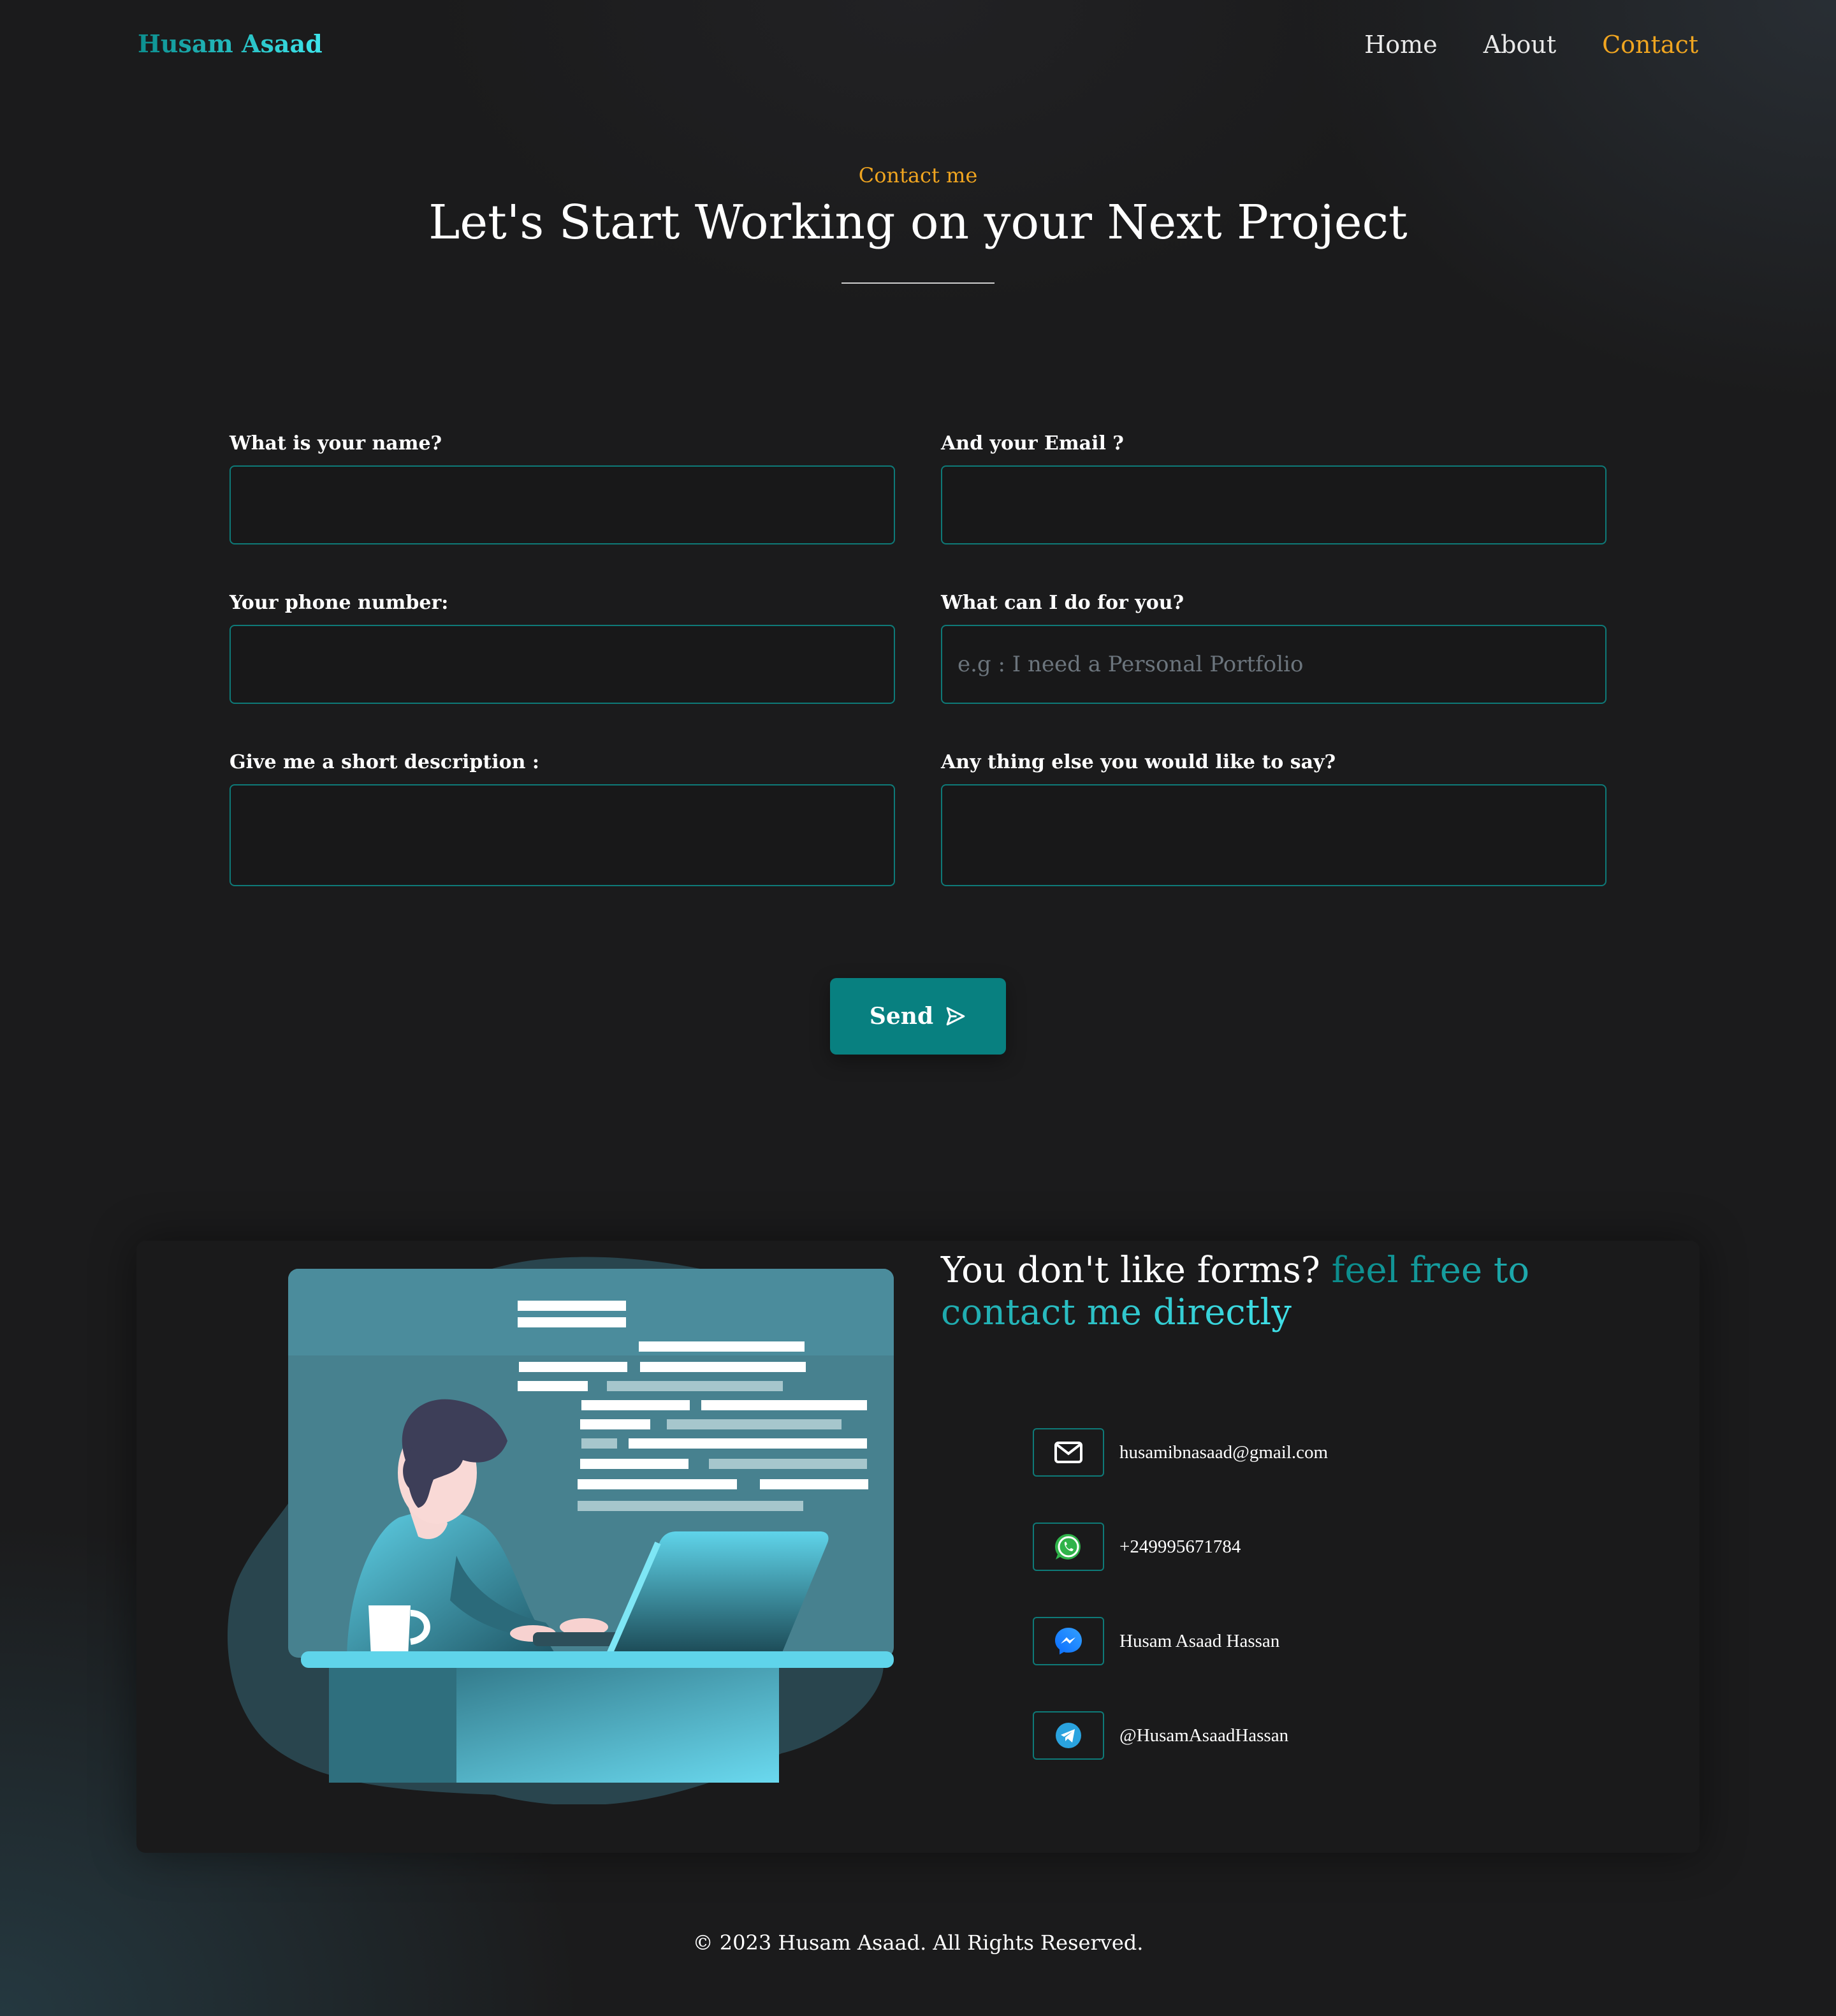  I want to click on send-button: Send, so click(918, 1016).